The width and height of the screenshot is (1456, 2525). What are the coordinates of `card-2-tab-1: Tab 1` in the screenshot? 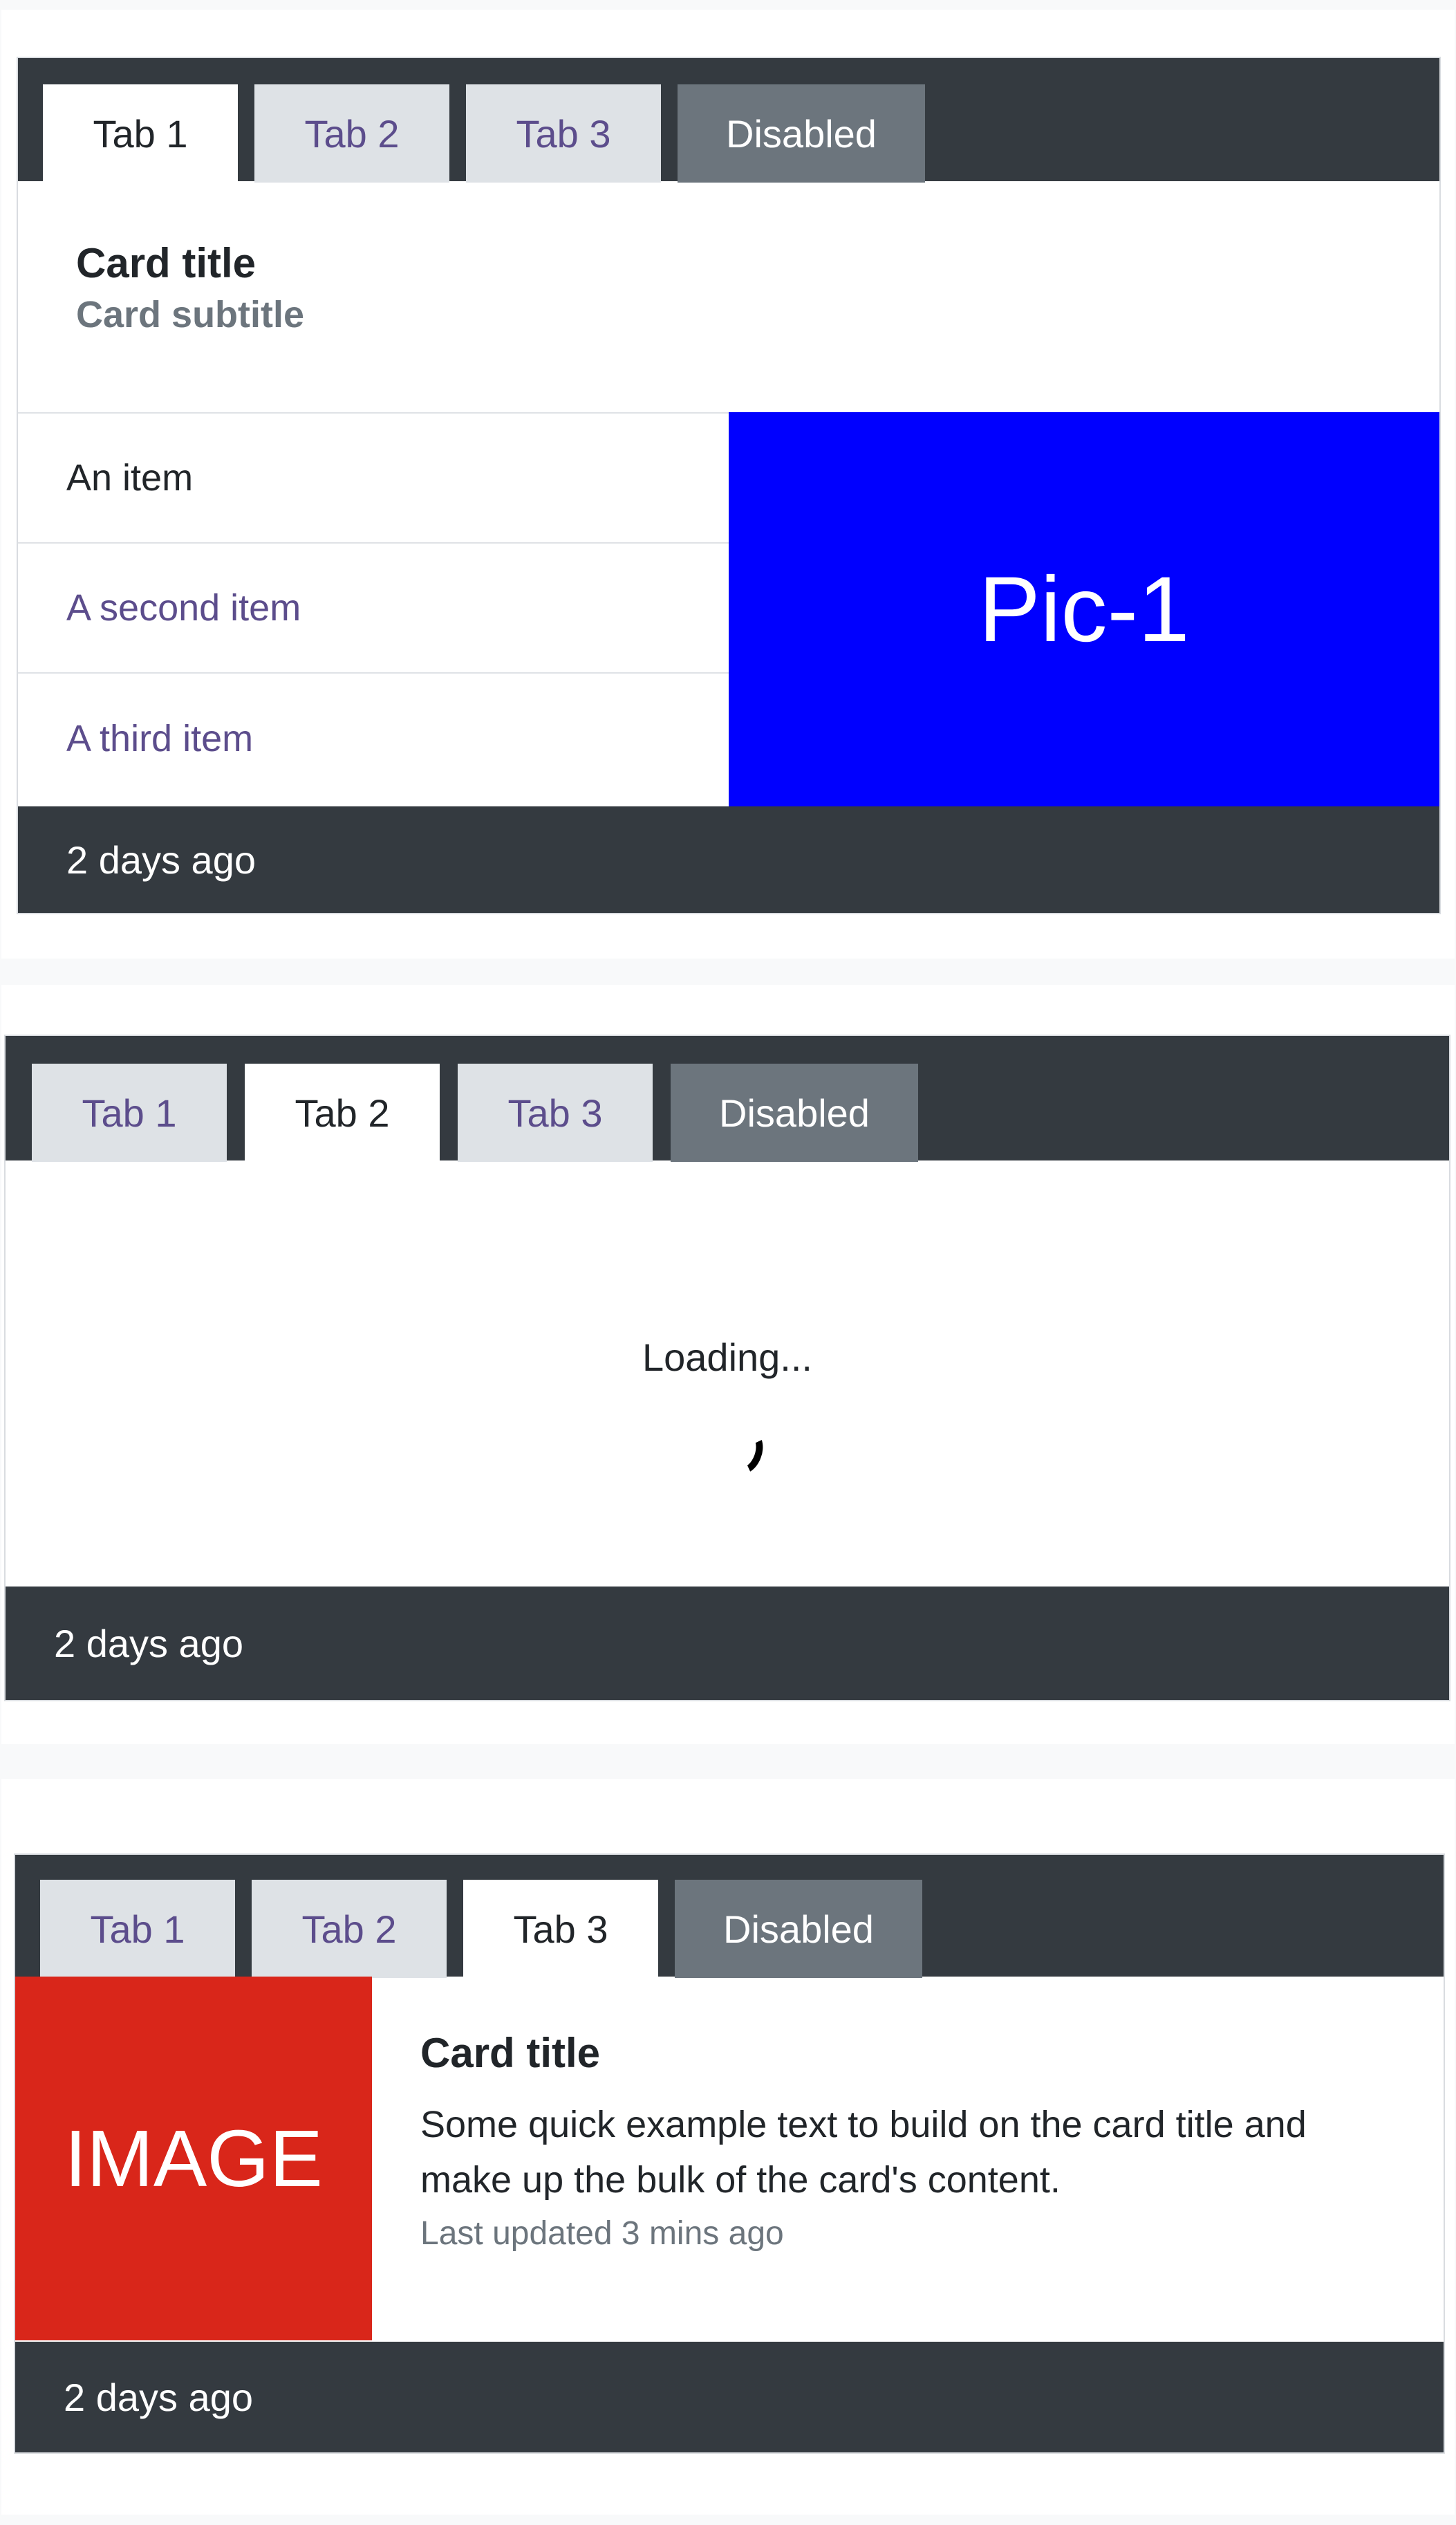 It's located at (129, 1113).